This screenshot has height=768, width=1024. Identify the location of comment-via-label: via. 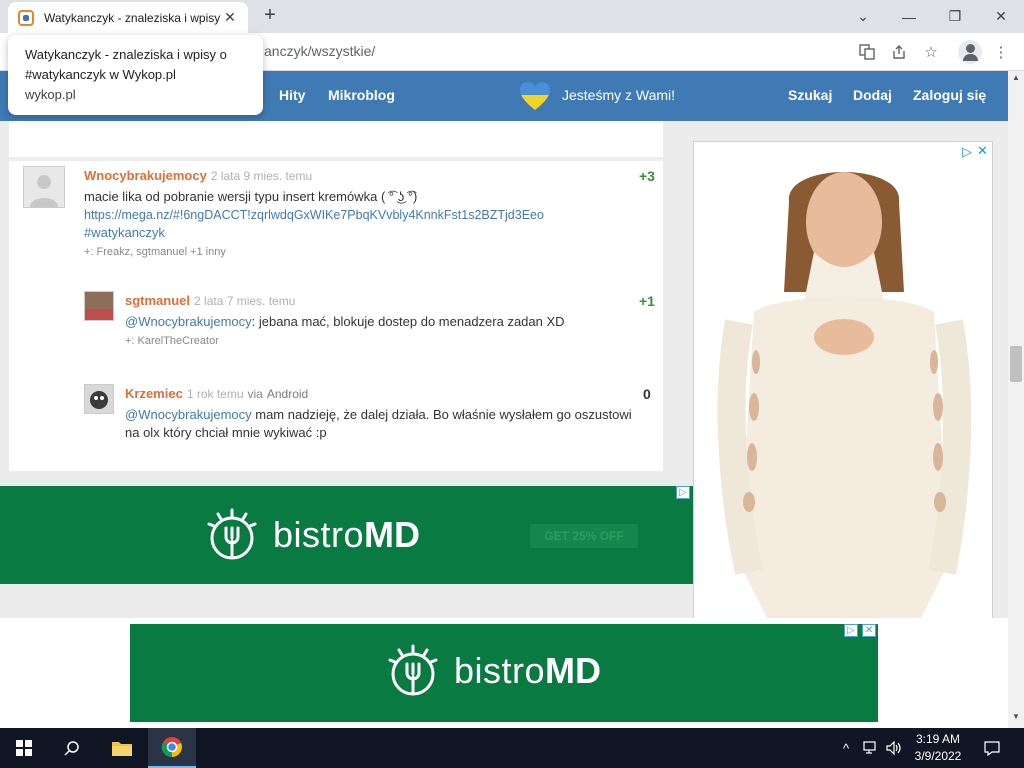
(255, 394).